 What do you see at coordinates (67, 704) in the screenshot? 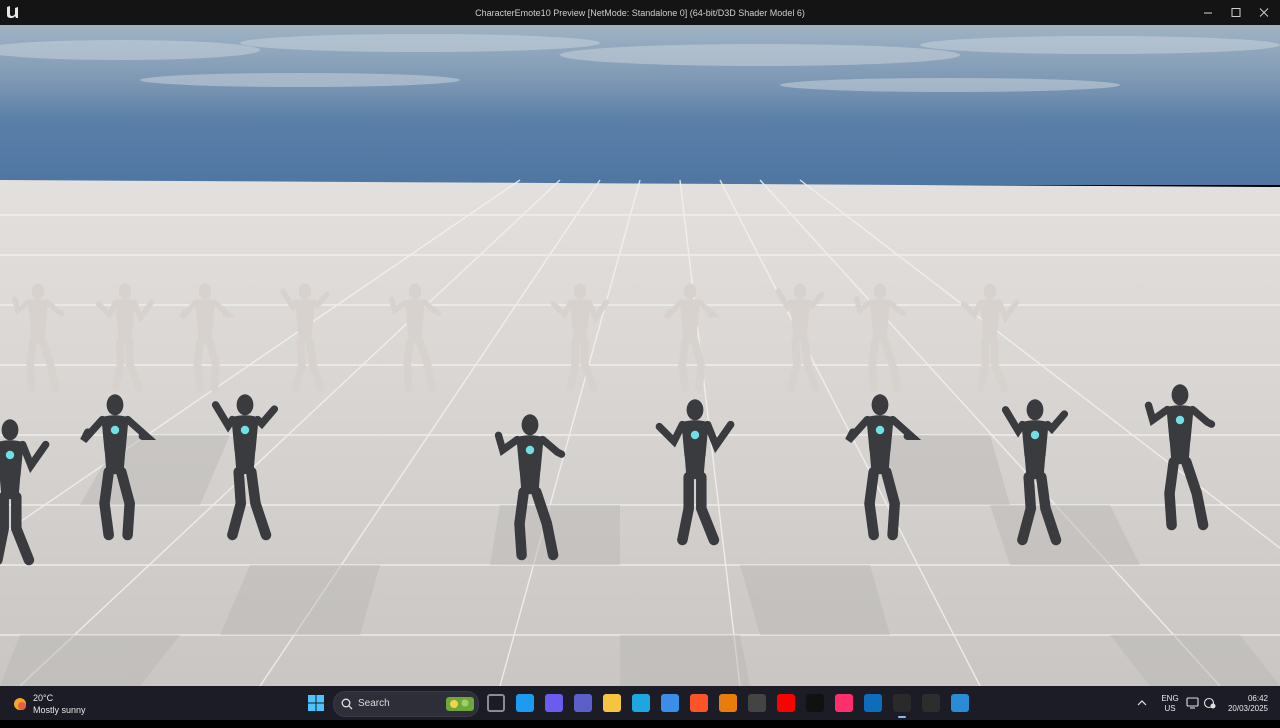
I see `weather-widget: 20°C Mostly sunny` at bounding box center [67, 704].